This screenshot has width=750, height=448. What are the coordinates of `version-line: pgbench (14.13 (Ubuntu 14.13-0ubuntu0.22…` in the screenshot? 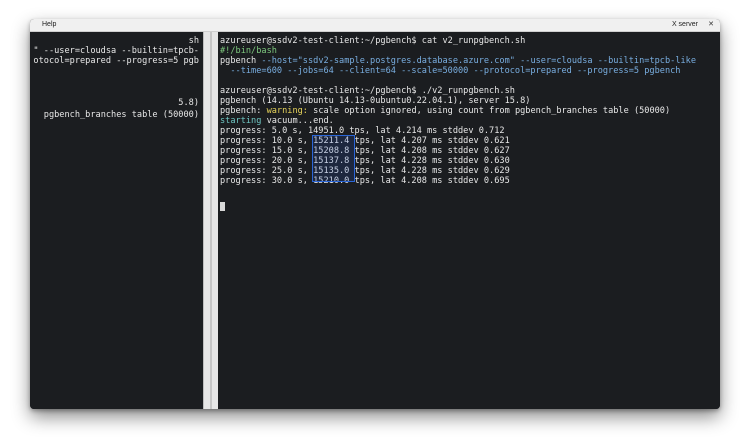 It's located at (375, 101).